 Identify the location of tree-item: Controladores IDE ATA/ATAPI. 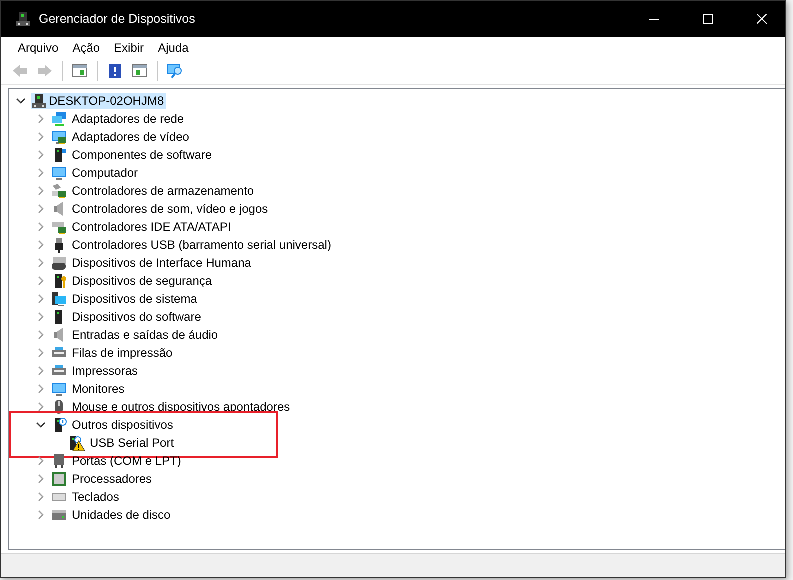
(152, 227).